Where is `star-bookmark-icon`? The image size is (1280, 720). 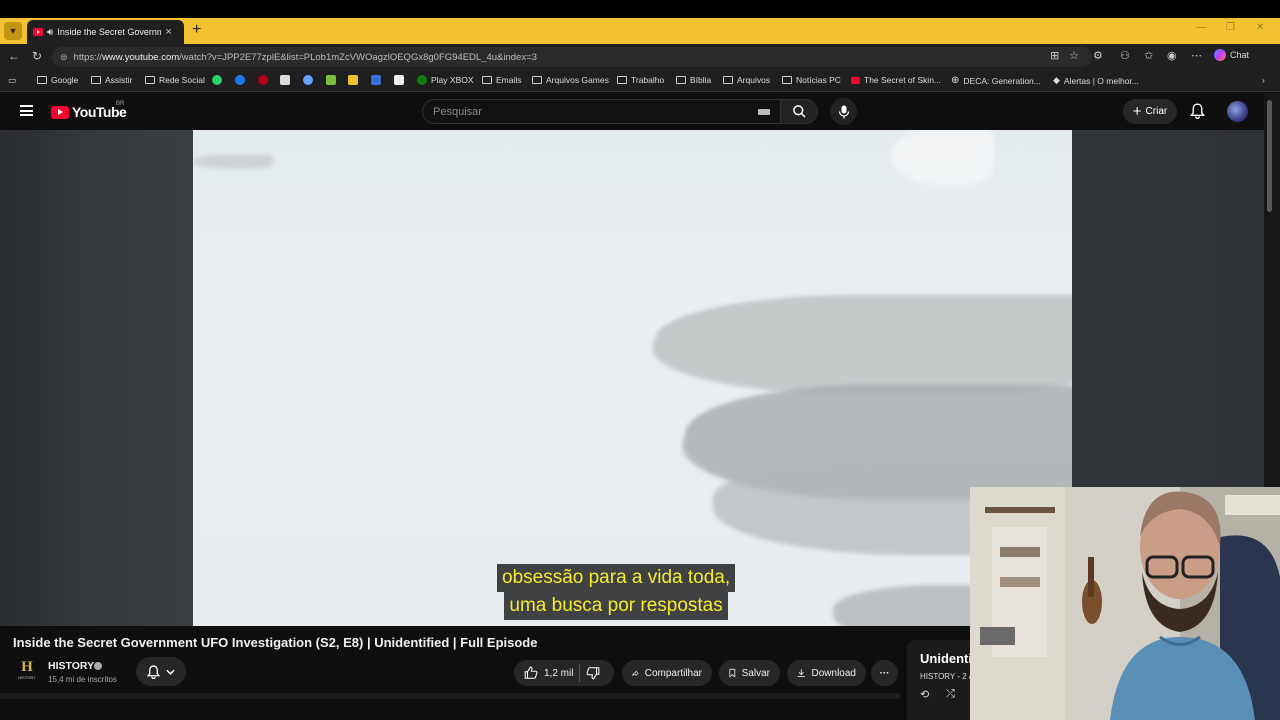
star-bookmark-icon is located at coordinates (308, 80).